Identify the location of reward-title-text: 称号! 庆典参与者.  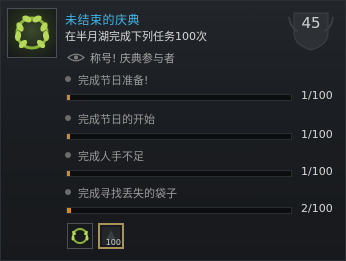
(132, 58).